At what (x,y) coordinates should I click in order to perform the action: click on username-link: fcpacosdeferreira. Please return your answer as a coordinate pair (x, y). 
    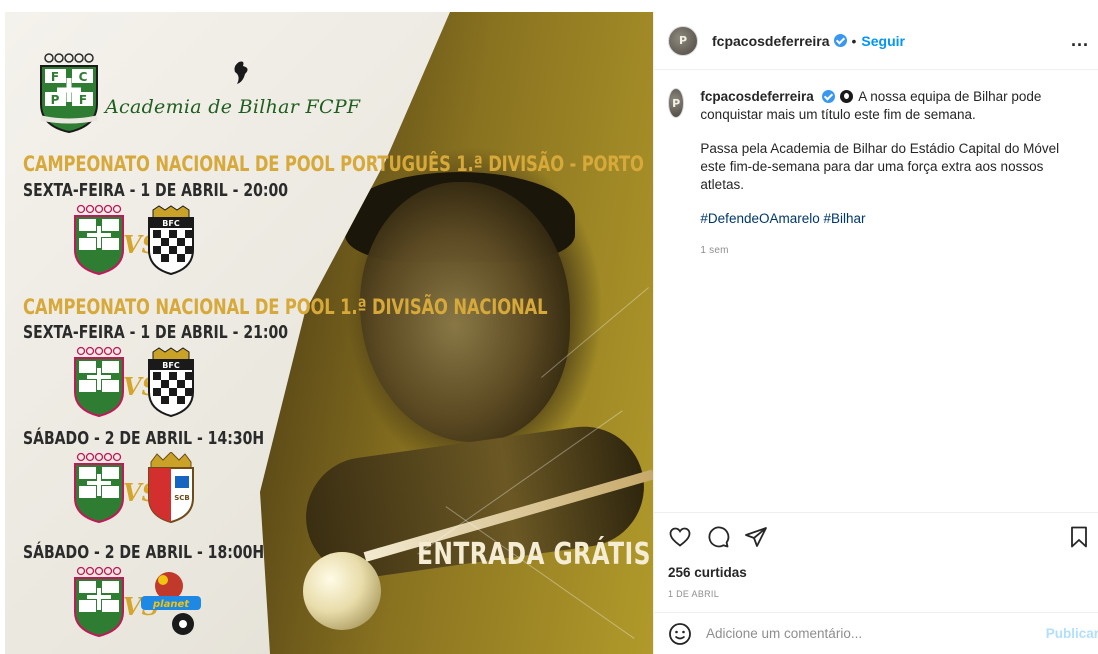
    Looking at the image, I should click on (771, 41).